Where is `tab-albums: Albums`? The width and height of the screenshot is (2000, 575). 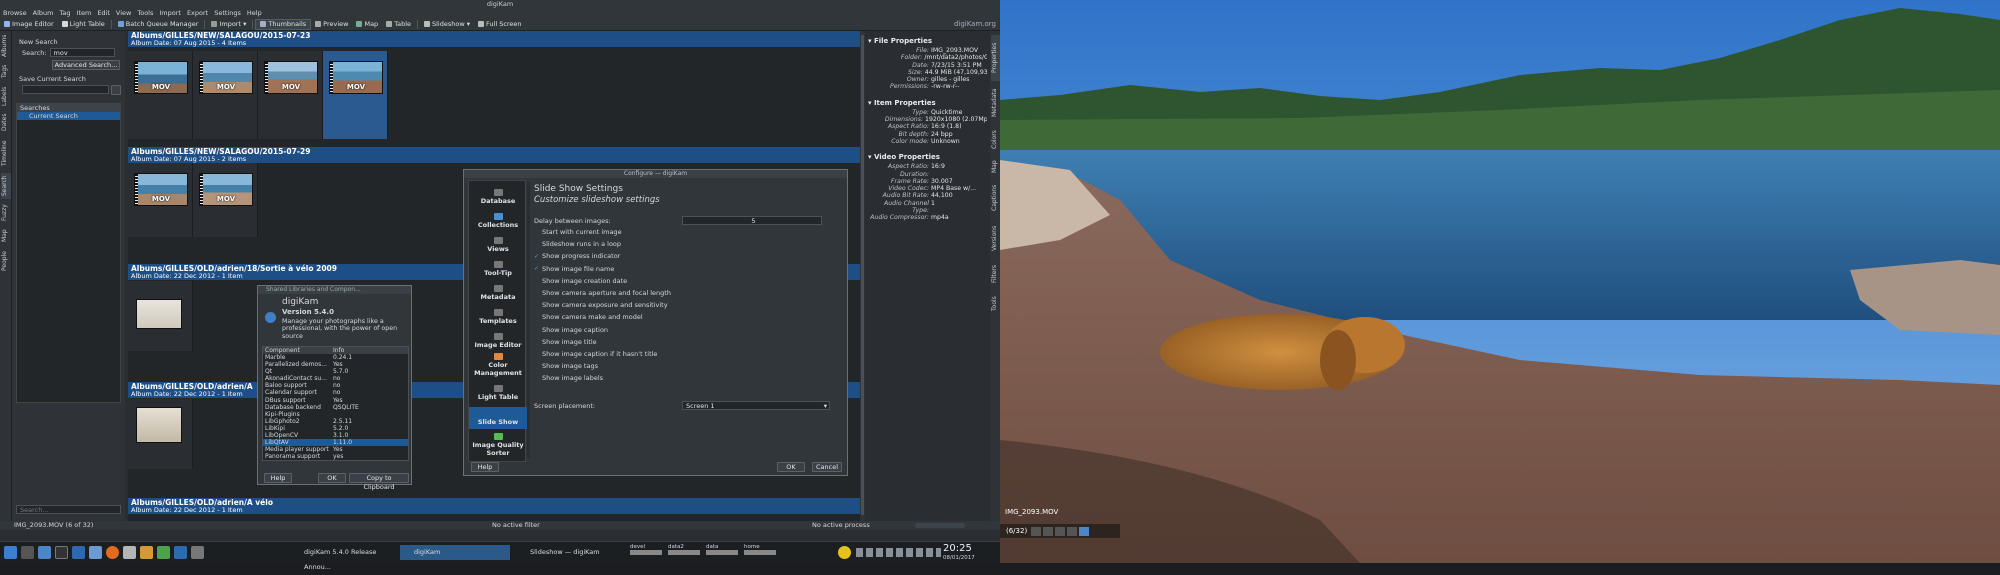 tab-albums: Albums is located at coordinates (6, 46).